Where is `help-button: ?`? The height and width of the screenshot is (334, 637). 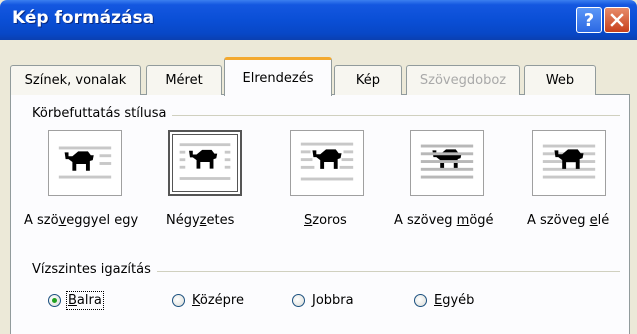 help-button: ? is located at coordinates (589, 20).